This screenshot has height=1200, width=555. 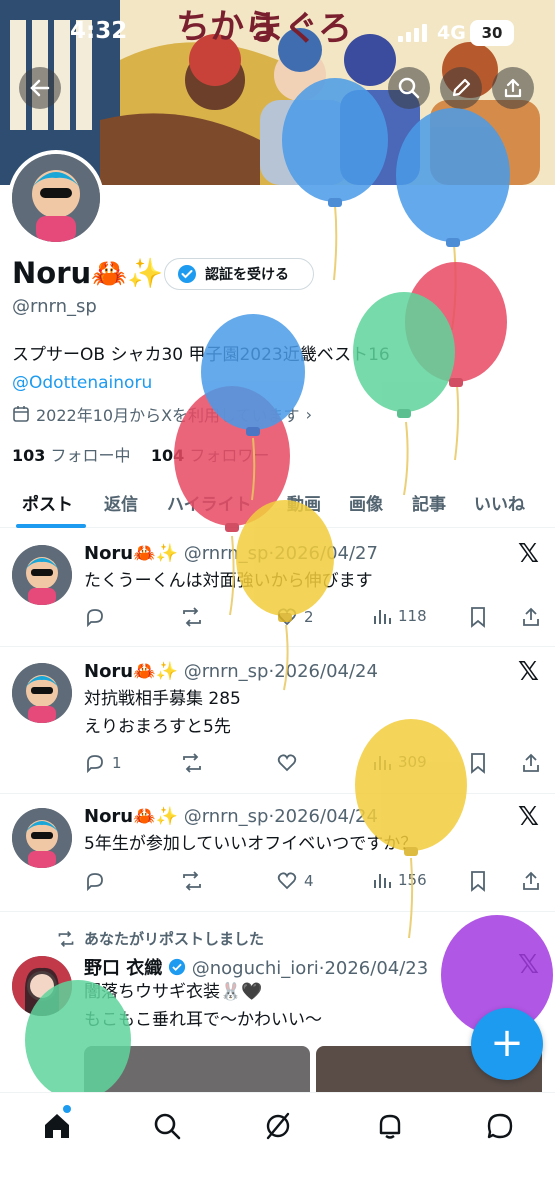 I want to click on post-text: 対抗戦相手募集 285 えりおまろすと5先, so click(x=162, y=713).